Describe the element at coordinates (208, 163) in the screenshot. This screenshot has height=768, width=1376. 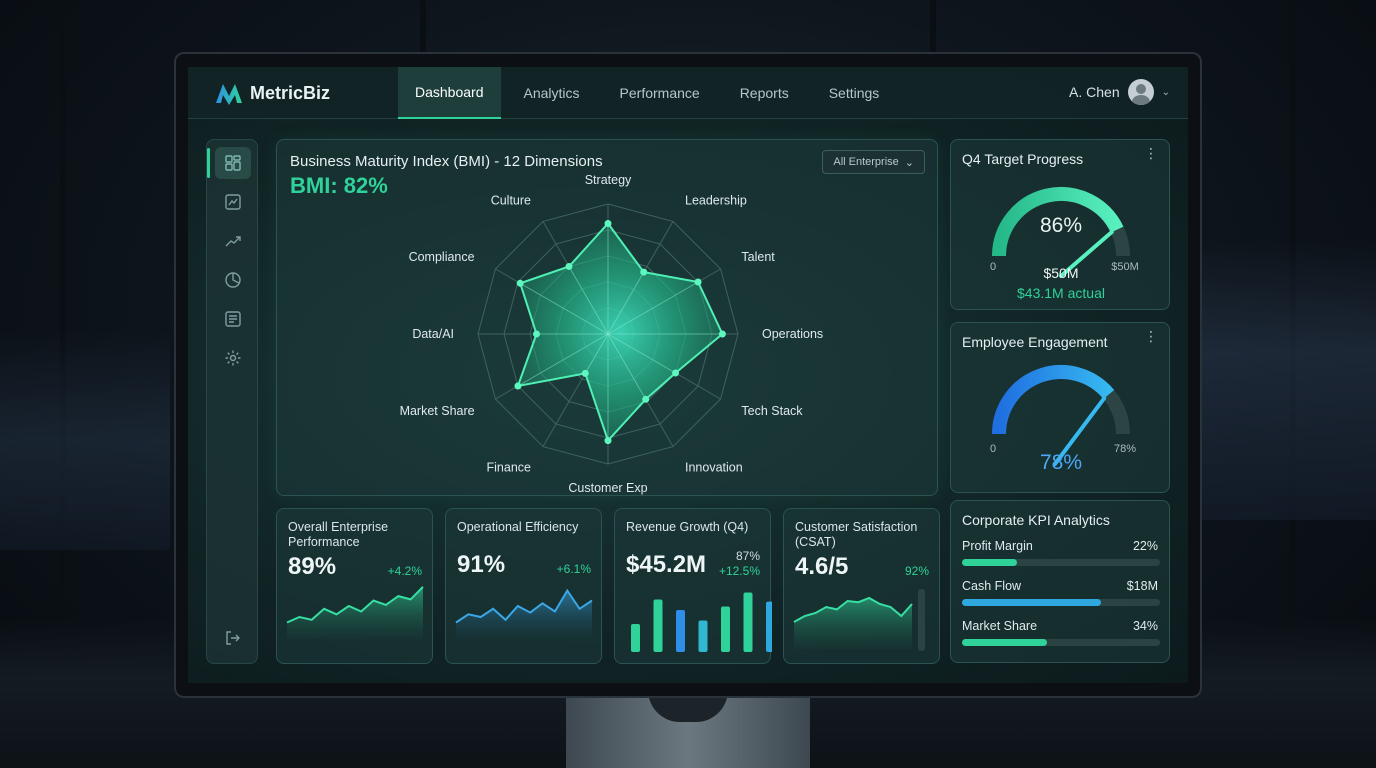
I see `sidebar-active-indicator` at that location.